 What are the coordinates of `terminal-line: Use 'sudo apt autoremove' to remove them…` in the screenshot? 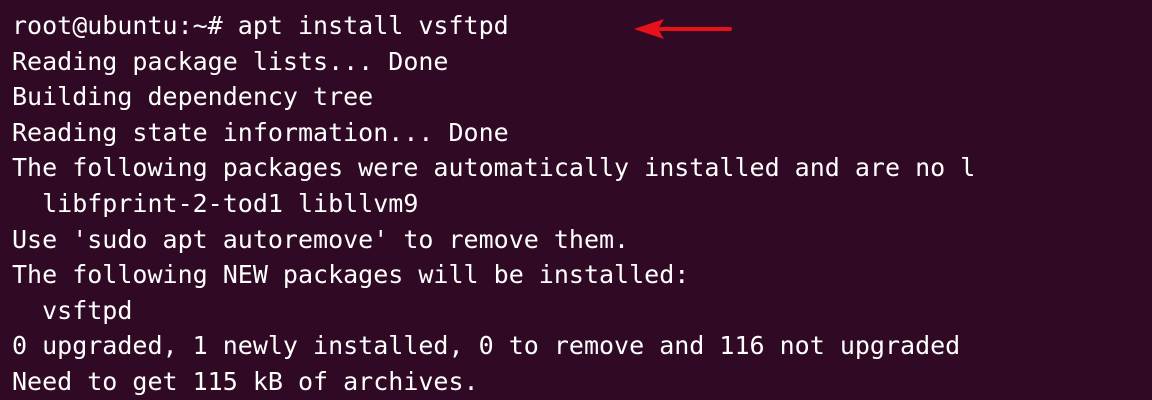 It's located at (321, 239).